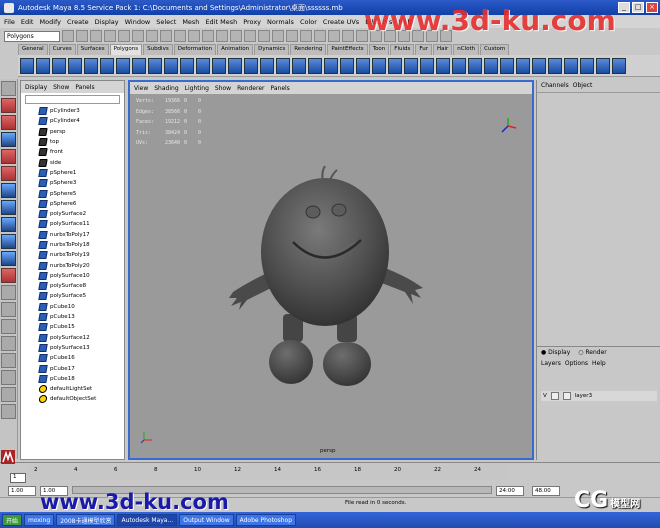  What do you see at coordinates (495, 49) in the screenshot?
I see `shelf-tab-custom: Custom` at bounding box center [495, 49].